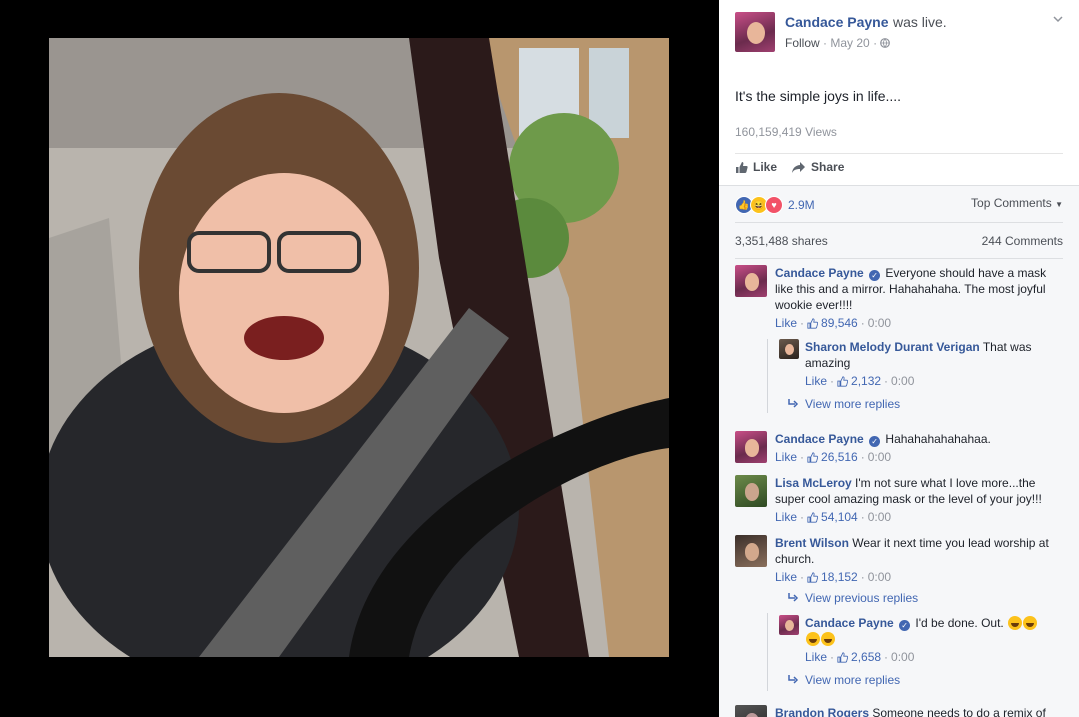  What do you see at coordinates (839, 577) in the screenshot?
I see `comment-like-count: 18,152` at bounding box center [839, 577].